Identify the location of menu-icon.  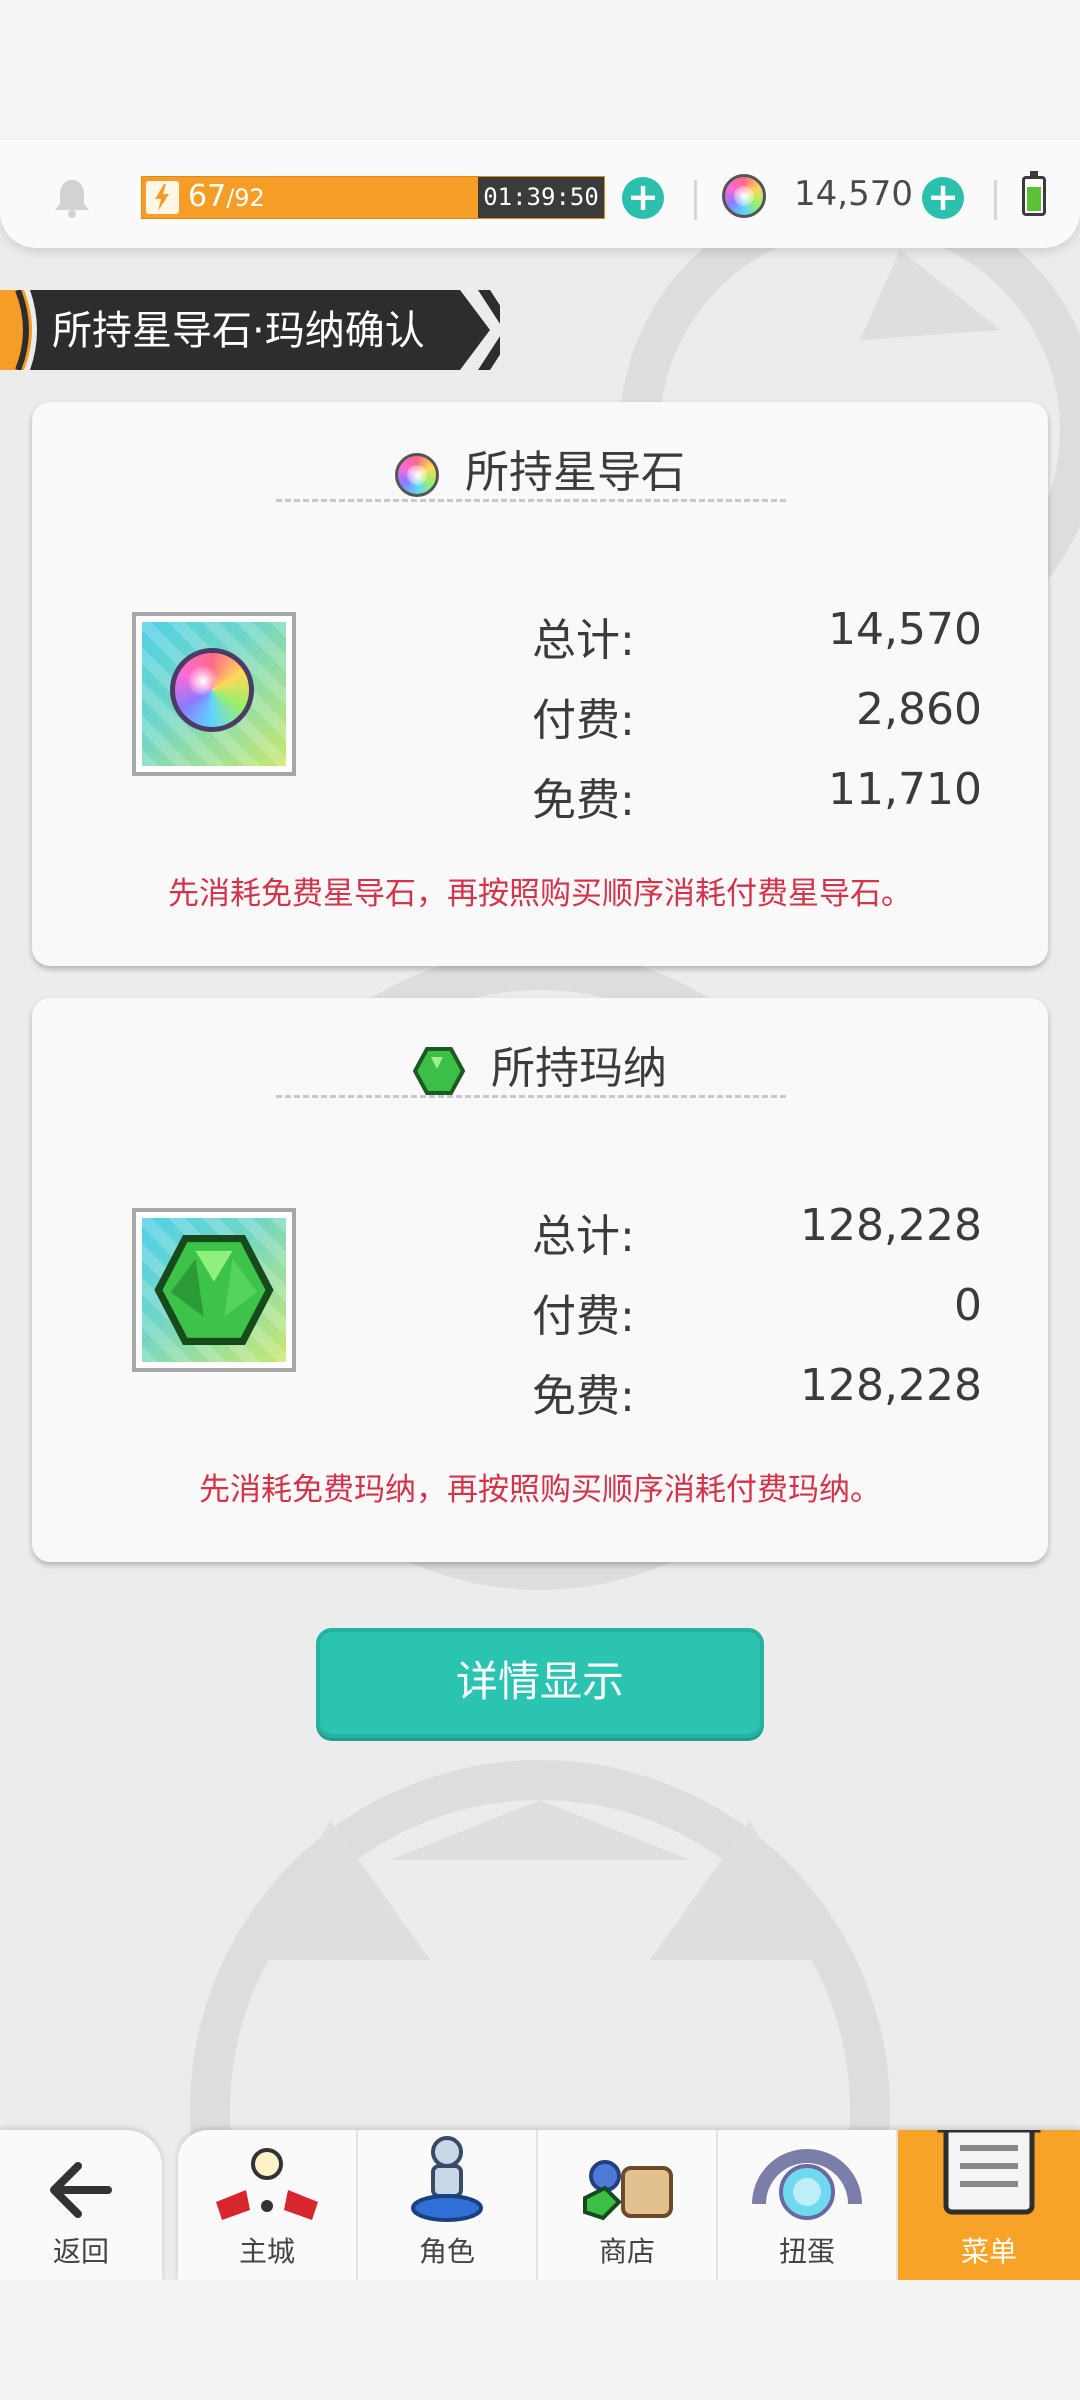
(989, 2172).